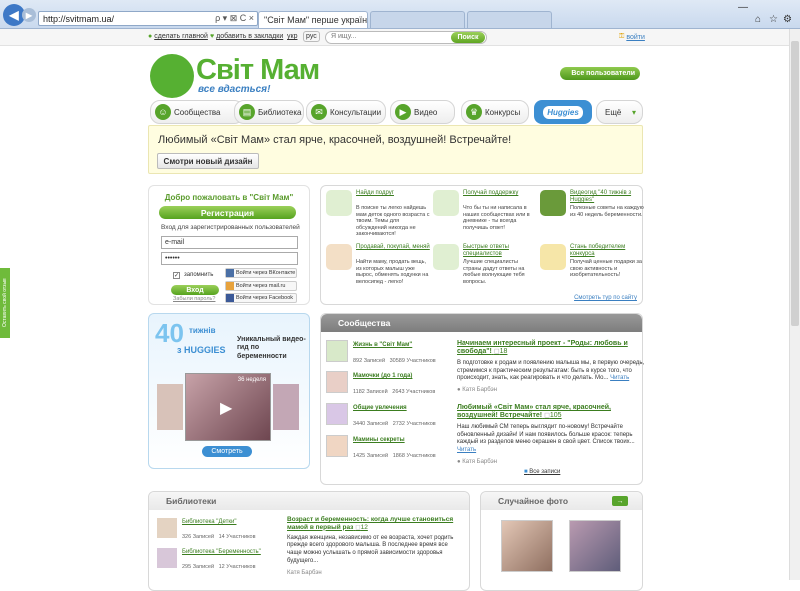 The width and height of the screenshot is (800, 591). Describe the element at coordinates (269, 112) in the screenshot. I see `menu-library: ▤ Библиотека` at that location.